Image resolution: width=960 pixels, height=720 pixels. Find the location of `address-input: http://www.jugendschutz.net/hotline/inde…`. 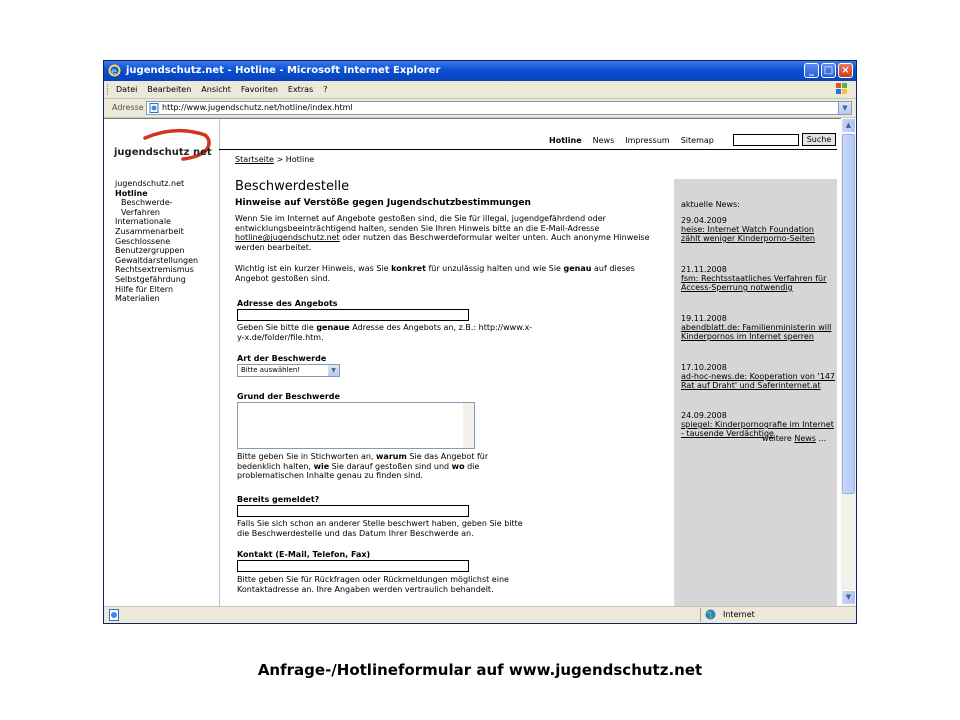

address-input: http://www.jugendschutz.net/hotline/inde… is located at coordinates (499, 108).